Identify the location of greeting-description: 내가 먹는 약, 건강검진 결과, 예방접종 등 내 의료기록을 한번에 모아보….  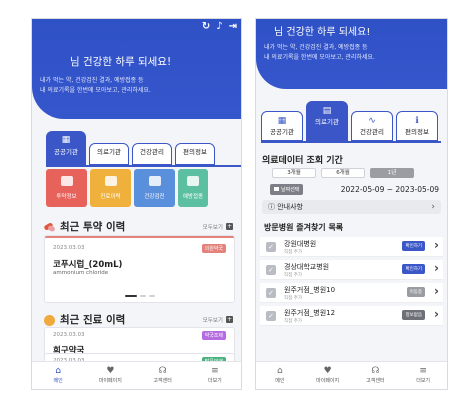
(95, 86).